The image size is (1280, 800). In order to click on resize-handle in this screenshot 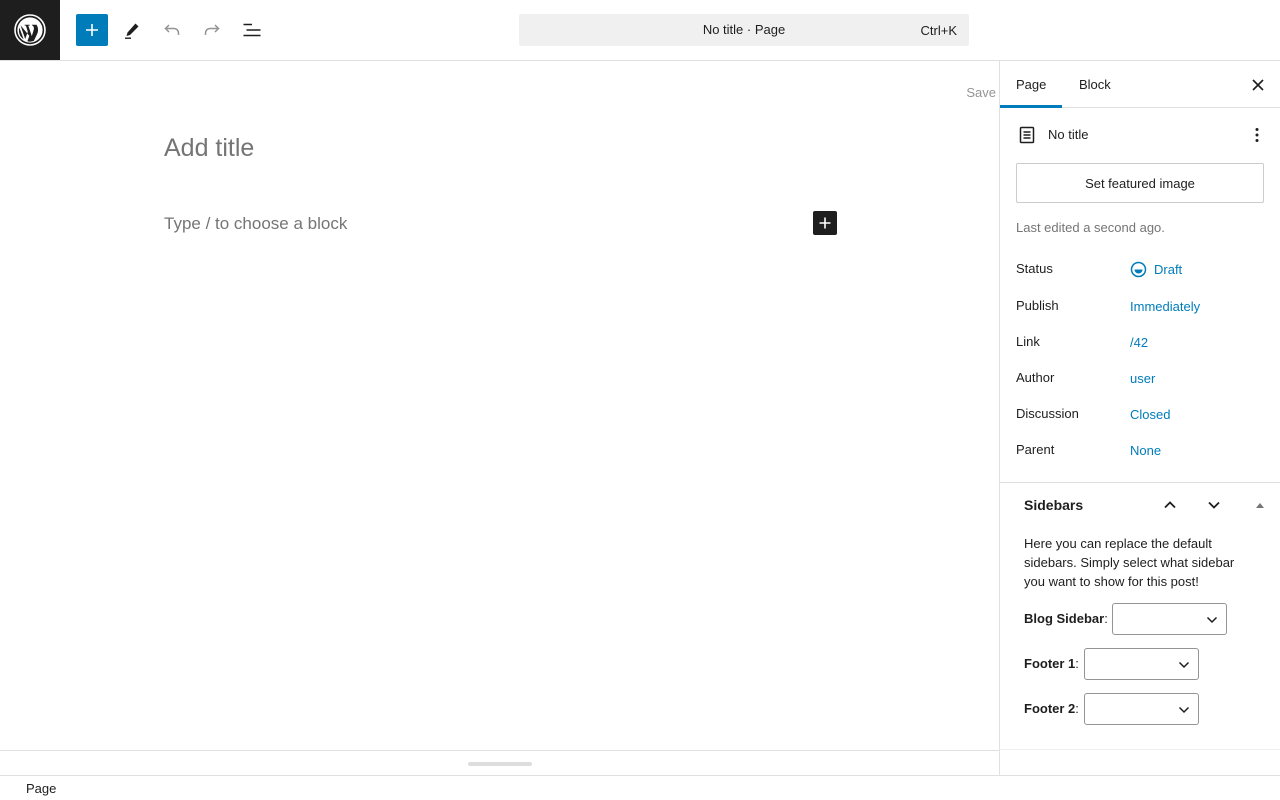, I will do `click(500, 764)`.